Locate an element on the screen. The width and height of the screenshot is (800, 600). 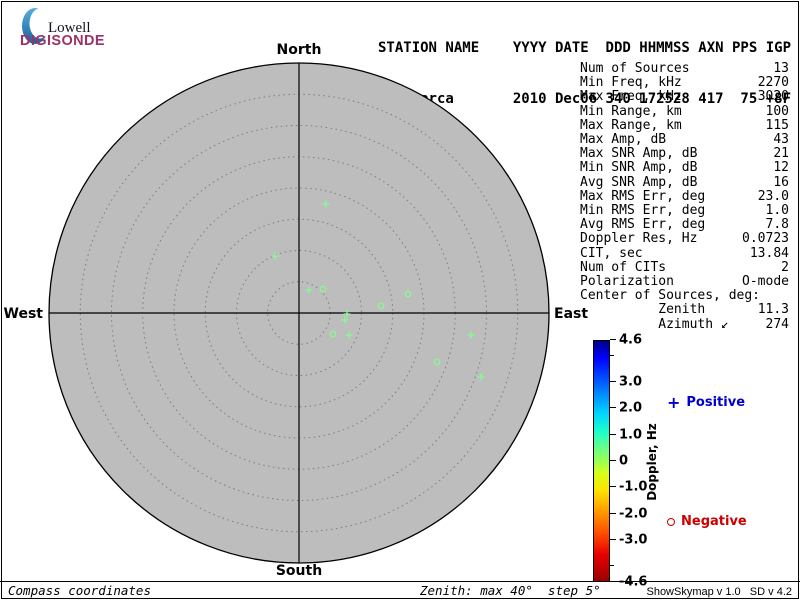
stats-label: Avg SNR Amp, dB is located at coordinates (639, 182).